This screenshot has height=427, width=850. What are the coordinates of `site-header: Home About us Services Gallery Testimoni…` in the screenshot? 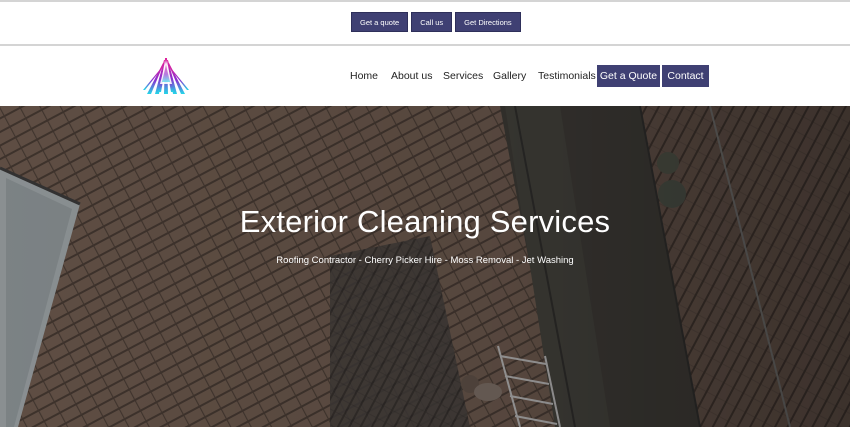 It's located at (425, 76).